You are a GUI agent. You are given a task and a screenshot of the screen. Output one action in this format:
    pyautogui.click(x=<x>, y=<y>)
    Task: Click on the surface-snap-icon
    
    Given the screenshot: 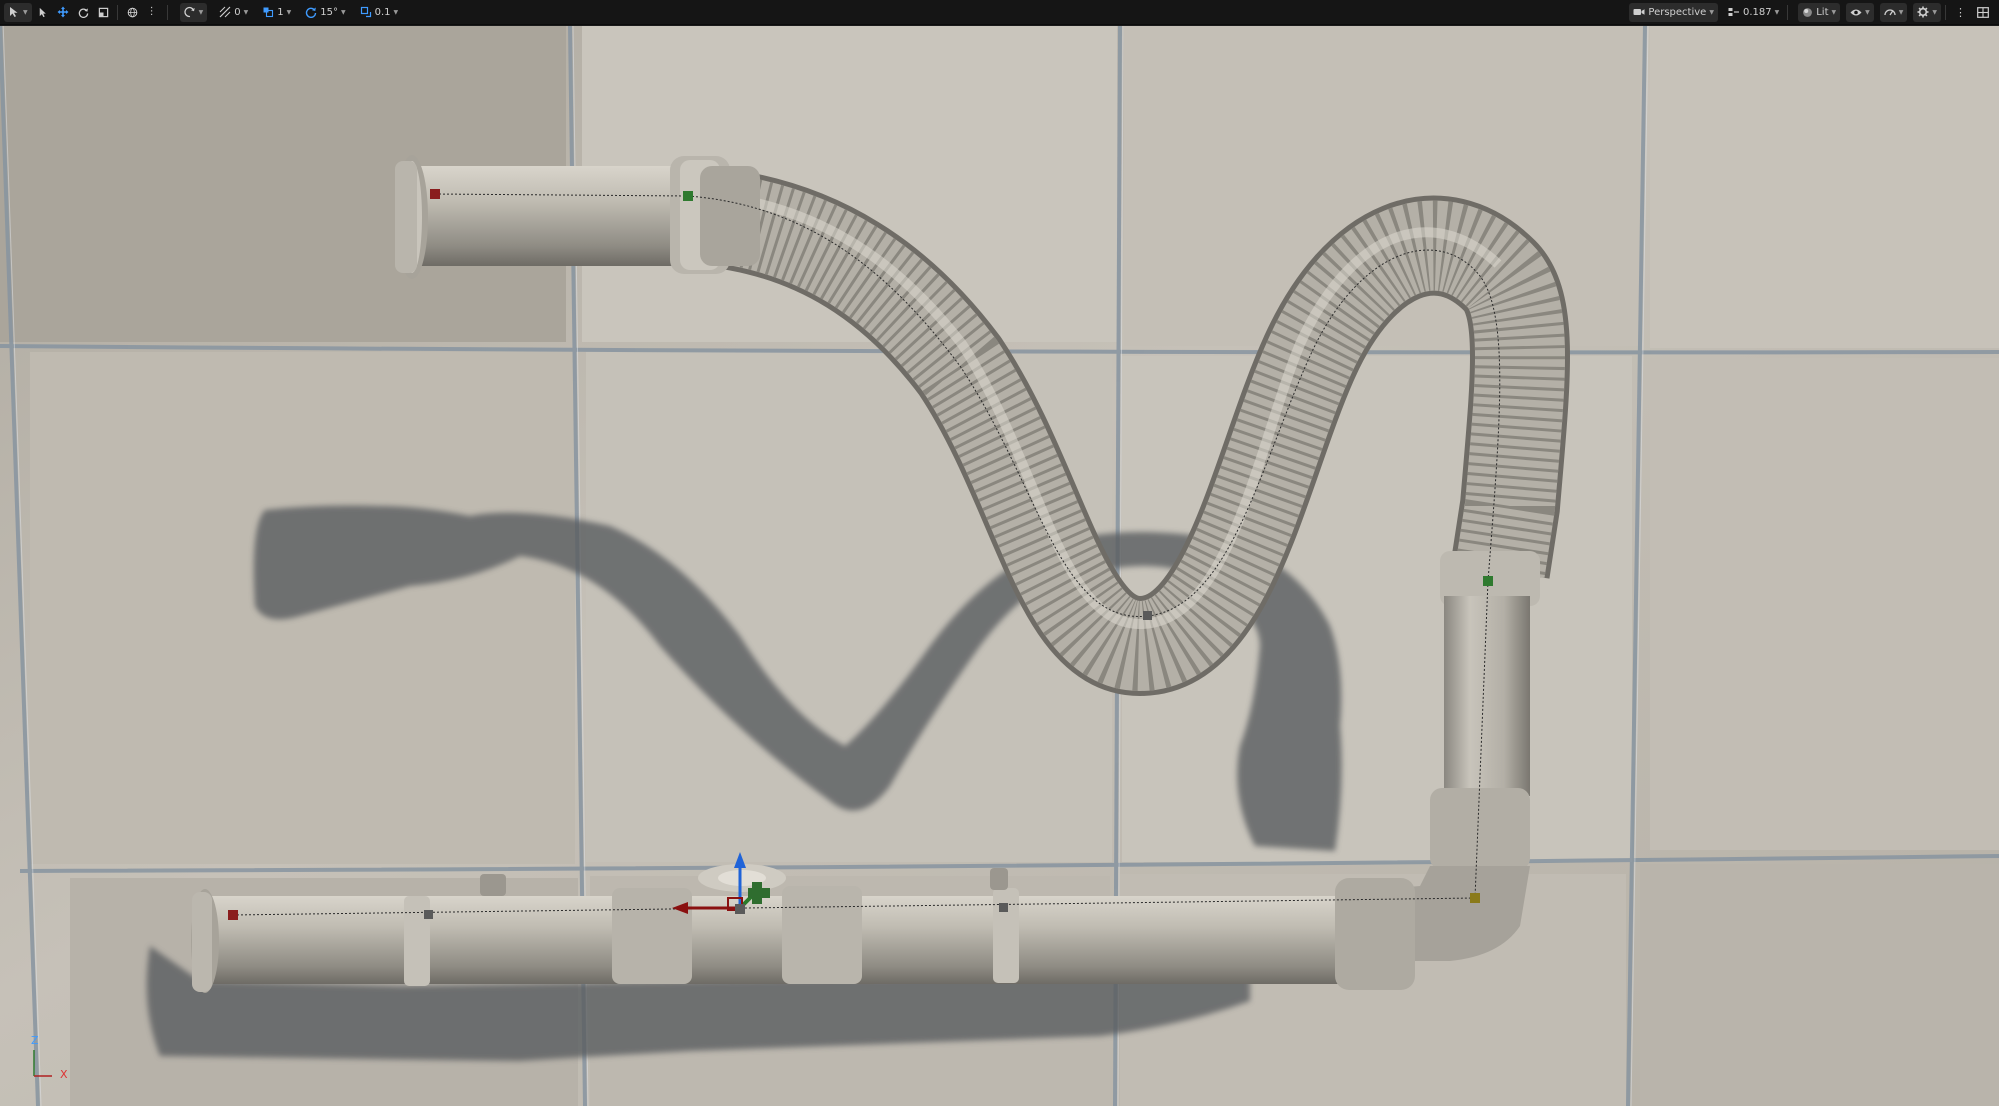 What is the action you would take?
    pyautogui.click(x=189, y=12)
    